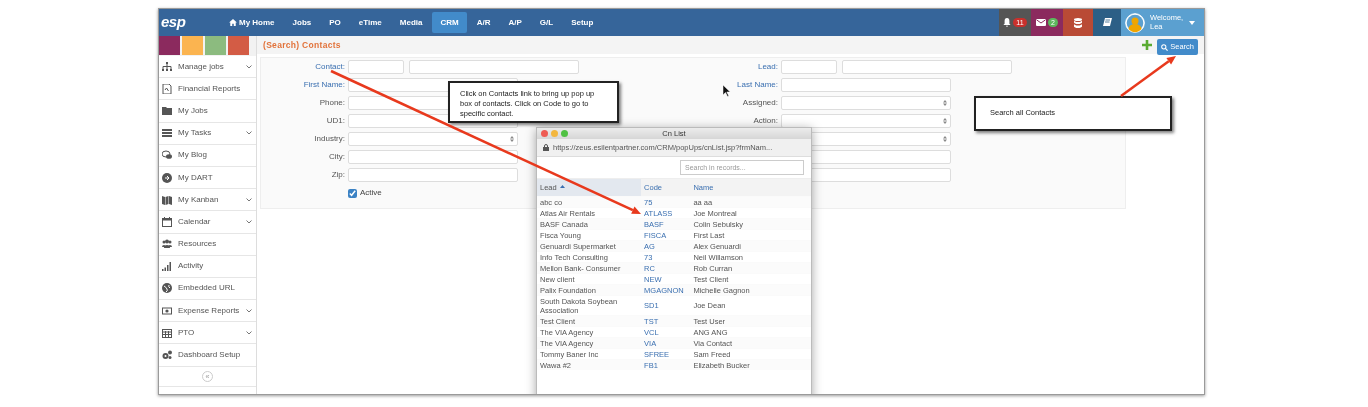 The image size is (1368, 407). Describe the element at coordinates (335, 121) in the screenshot. I see `field-label: UD1:` at that location.